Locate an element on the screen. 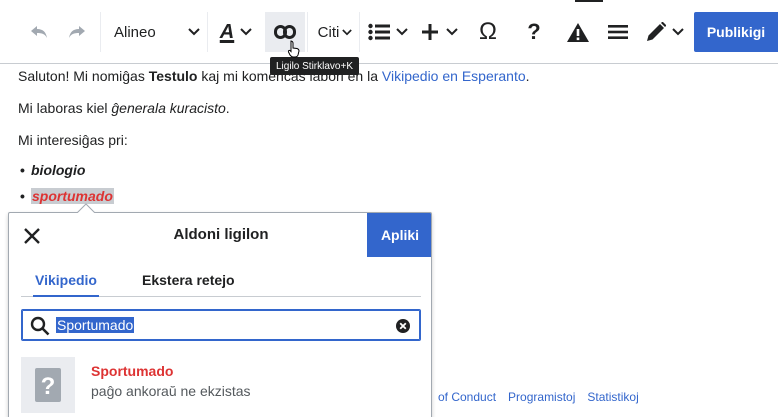 The image size is (778, 417). page-options-button is located at coordinates (618, 32).